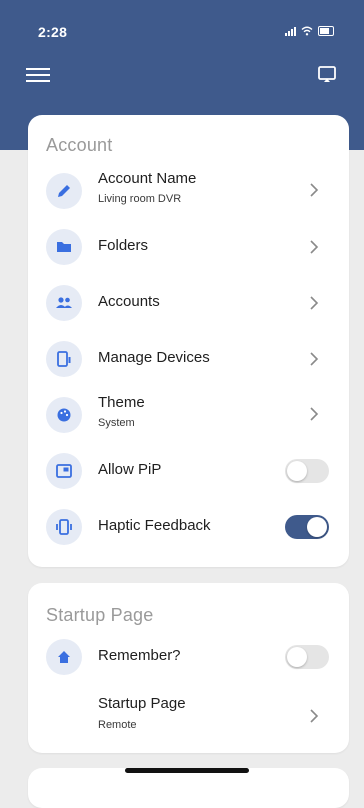  Describe the element at coordinates (307, 31) in the screenshot. I see `wifi-icon` at that location.